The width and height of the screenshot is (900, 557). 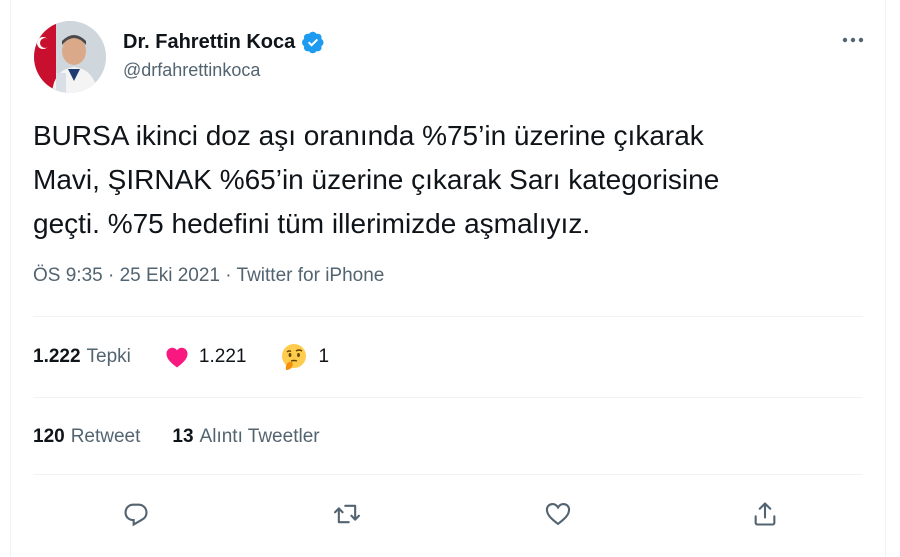 I want to click on reply-icon, so click(x=136, y=515).